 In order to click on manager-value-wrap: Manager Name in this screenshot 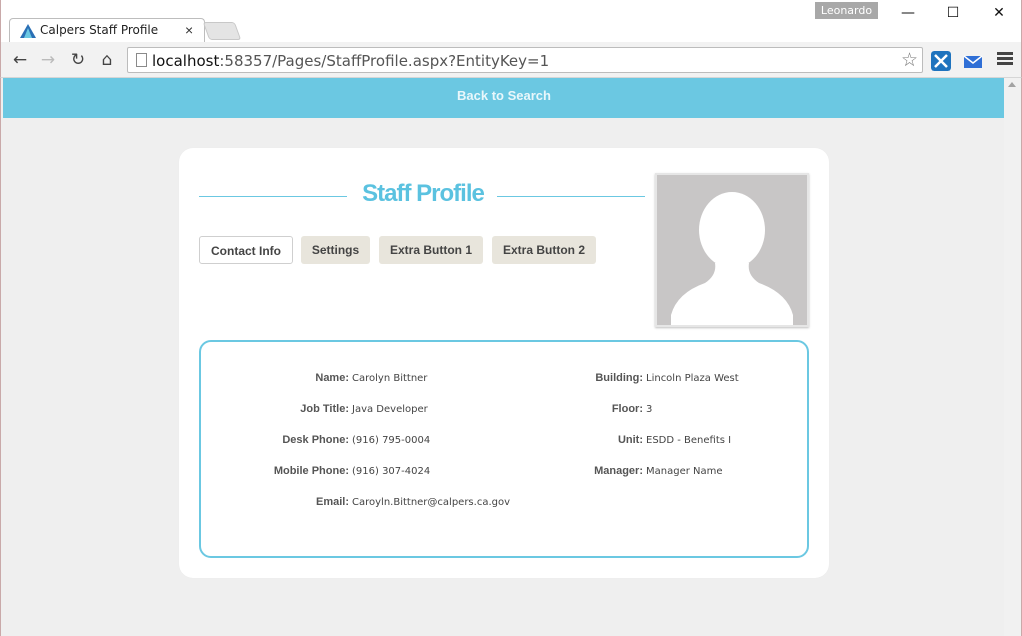, I will do `click(721, 472)`.